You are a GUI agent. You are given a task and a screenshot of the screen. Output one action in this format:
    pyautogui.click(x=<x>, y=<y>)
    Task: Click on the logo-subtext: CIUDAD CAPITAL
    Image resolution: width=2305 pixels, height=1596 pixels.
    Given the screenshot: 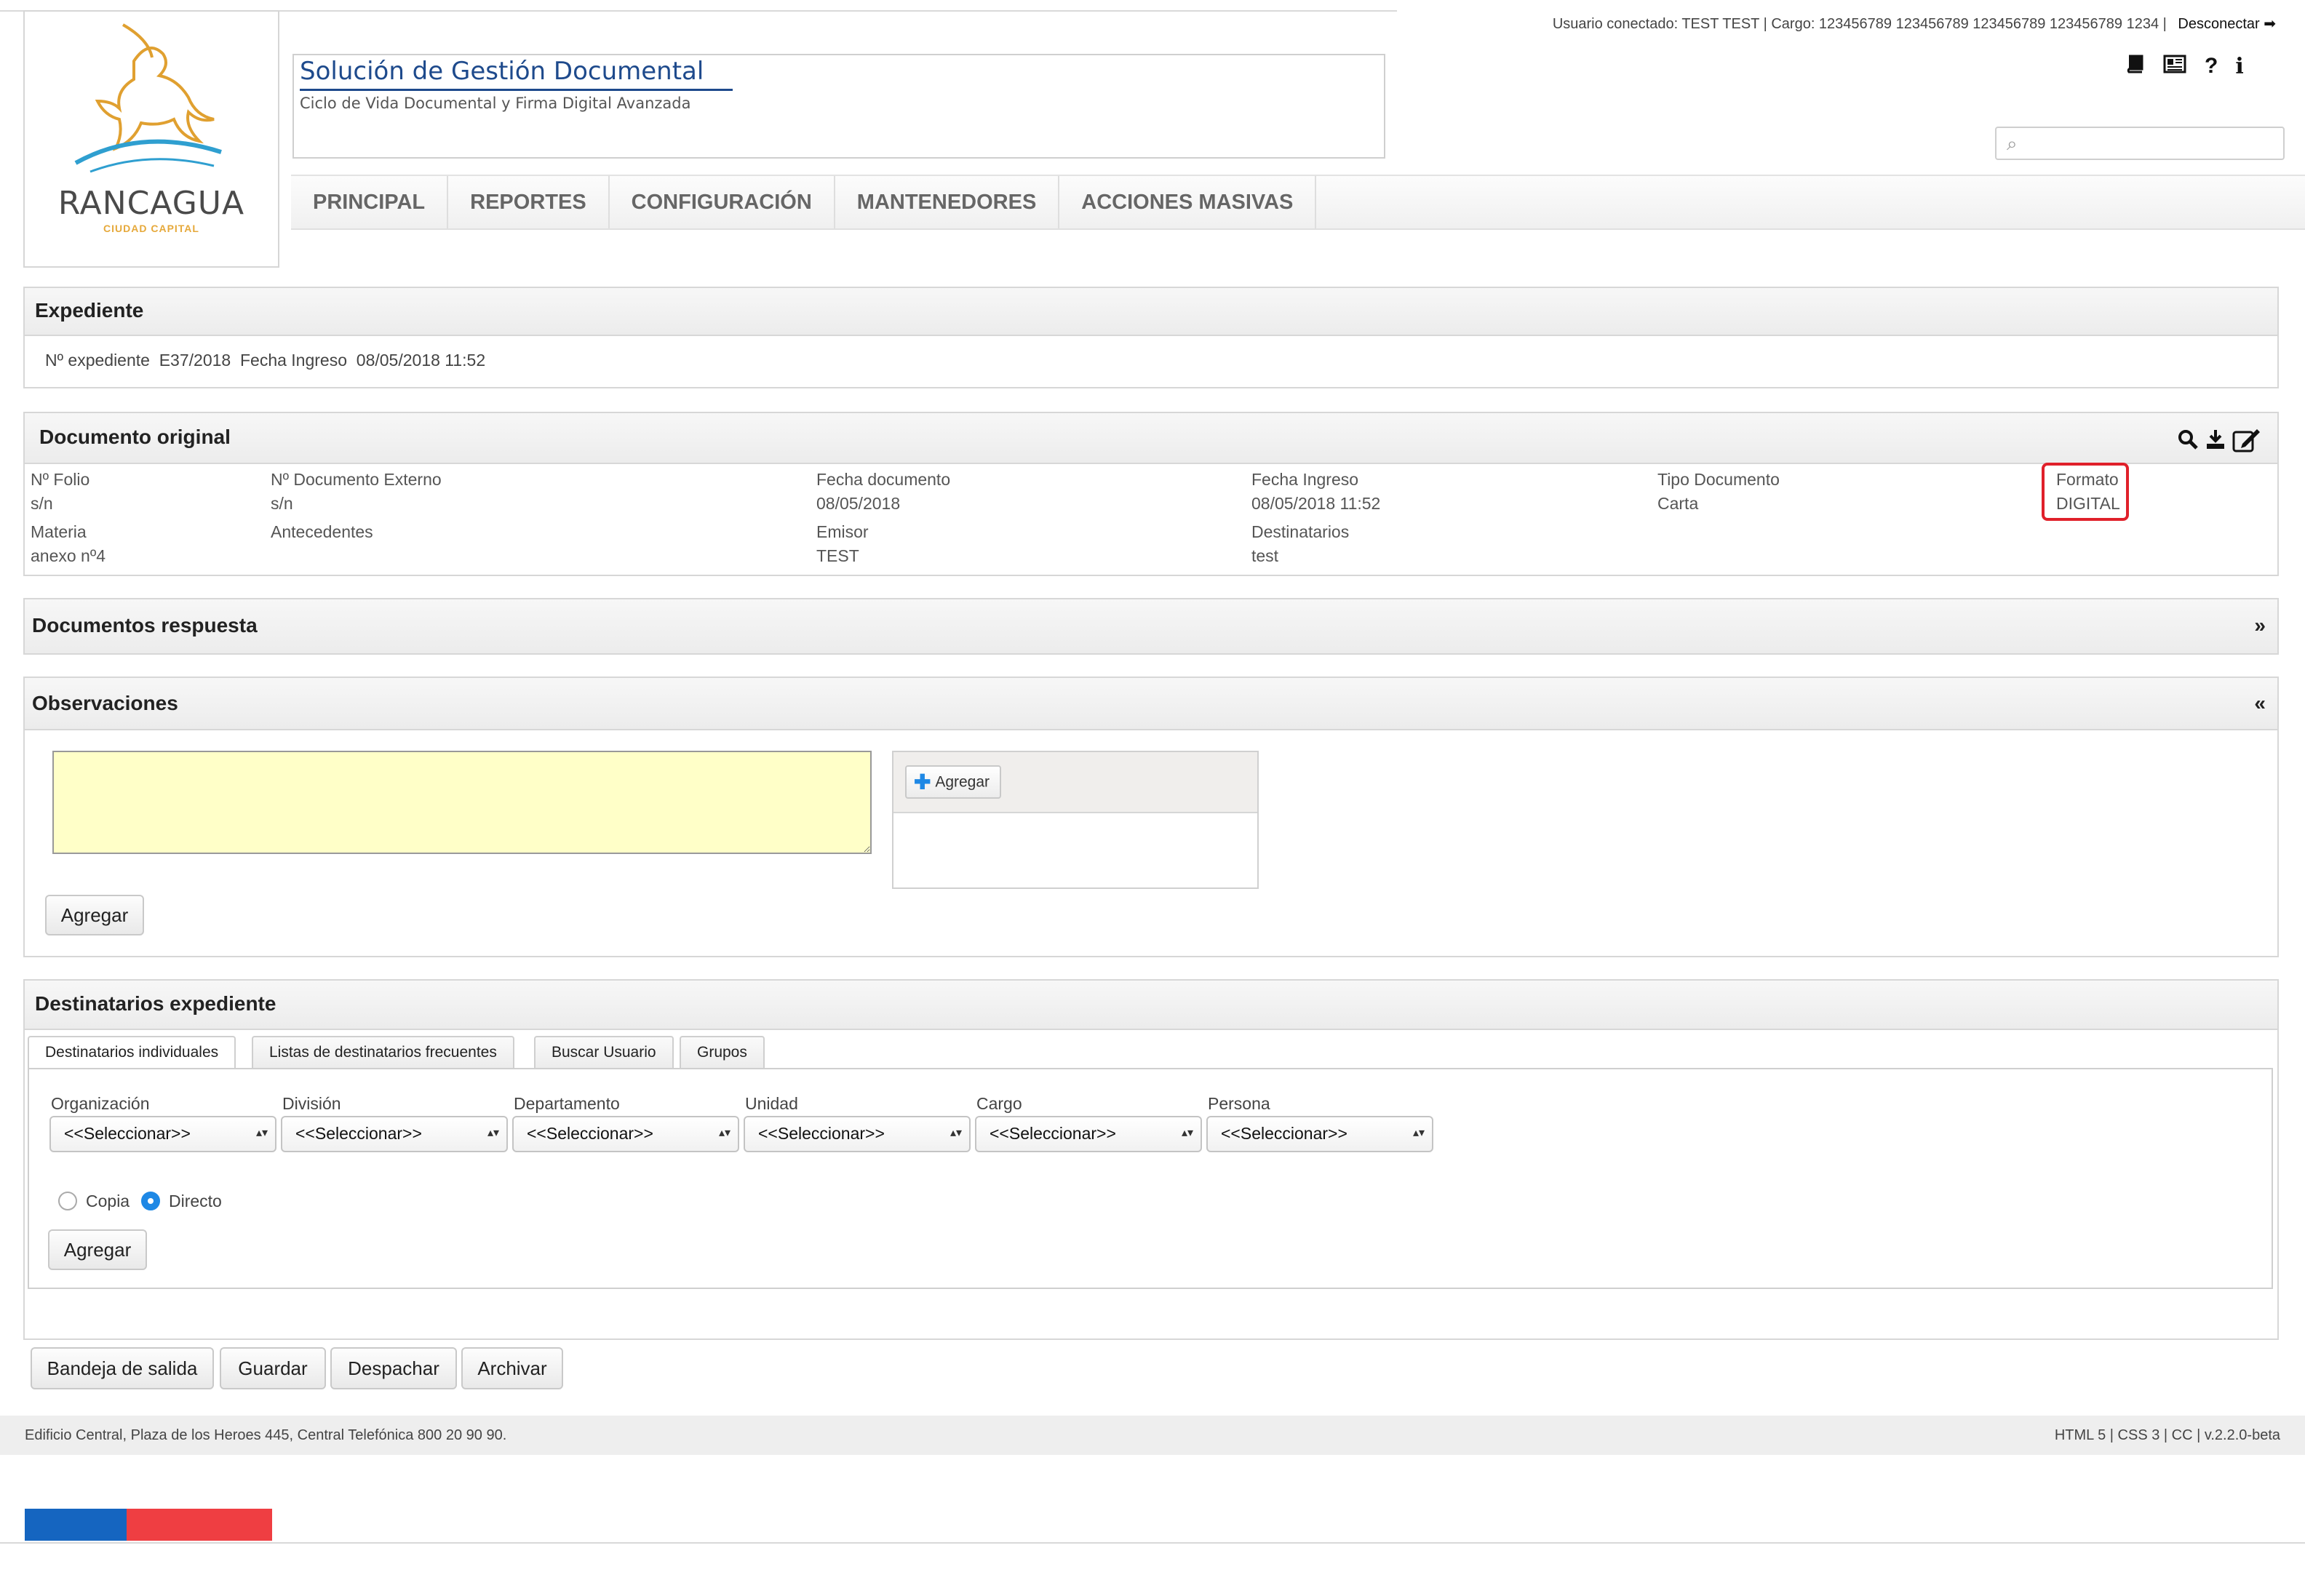 What is the action you would take?
    pyautogui.click(x=151, y=228)
    